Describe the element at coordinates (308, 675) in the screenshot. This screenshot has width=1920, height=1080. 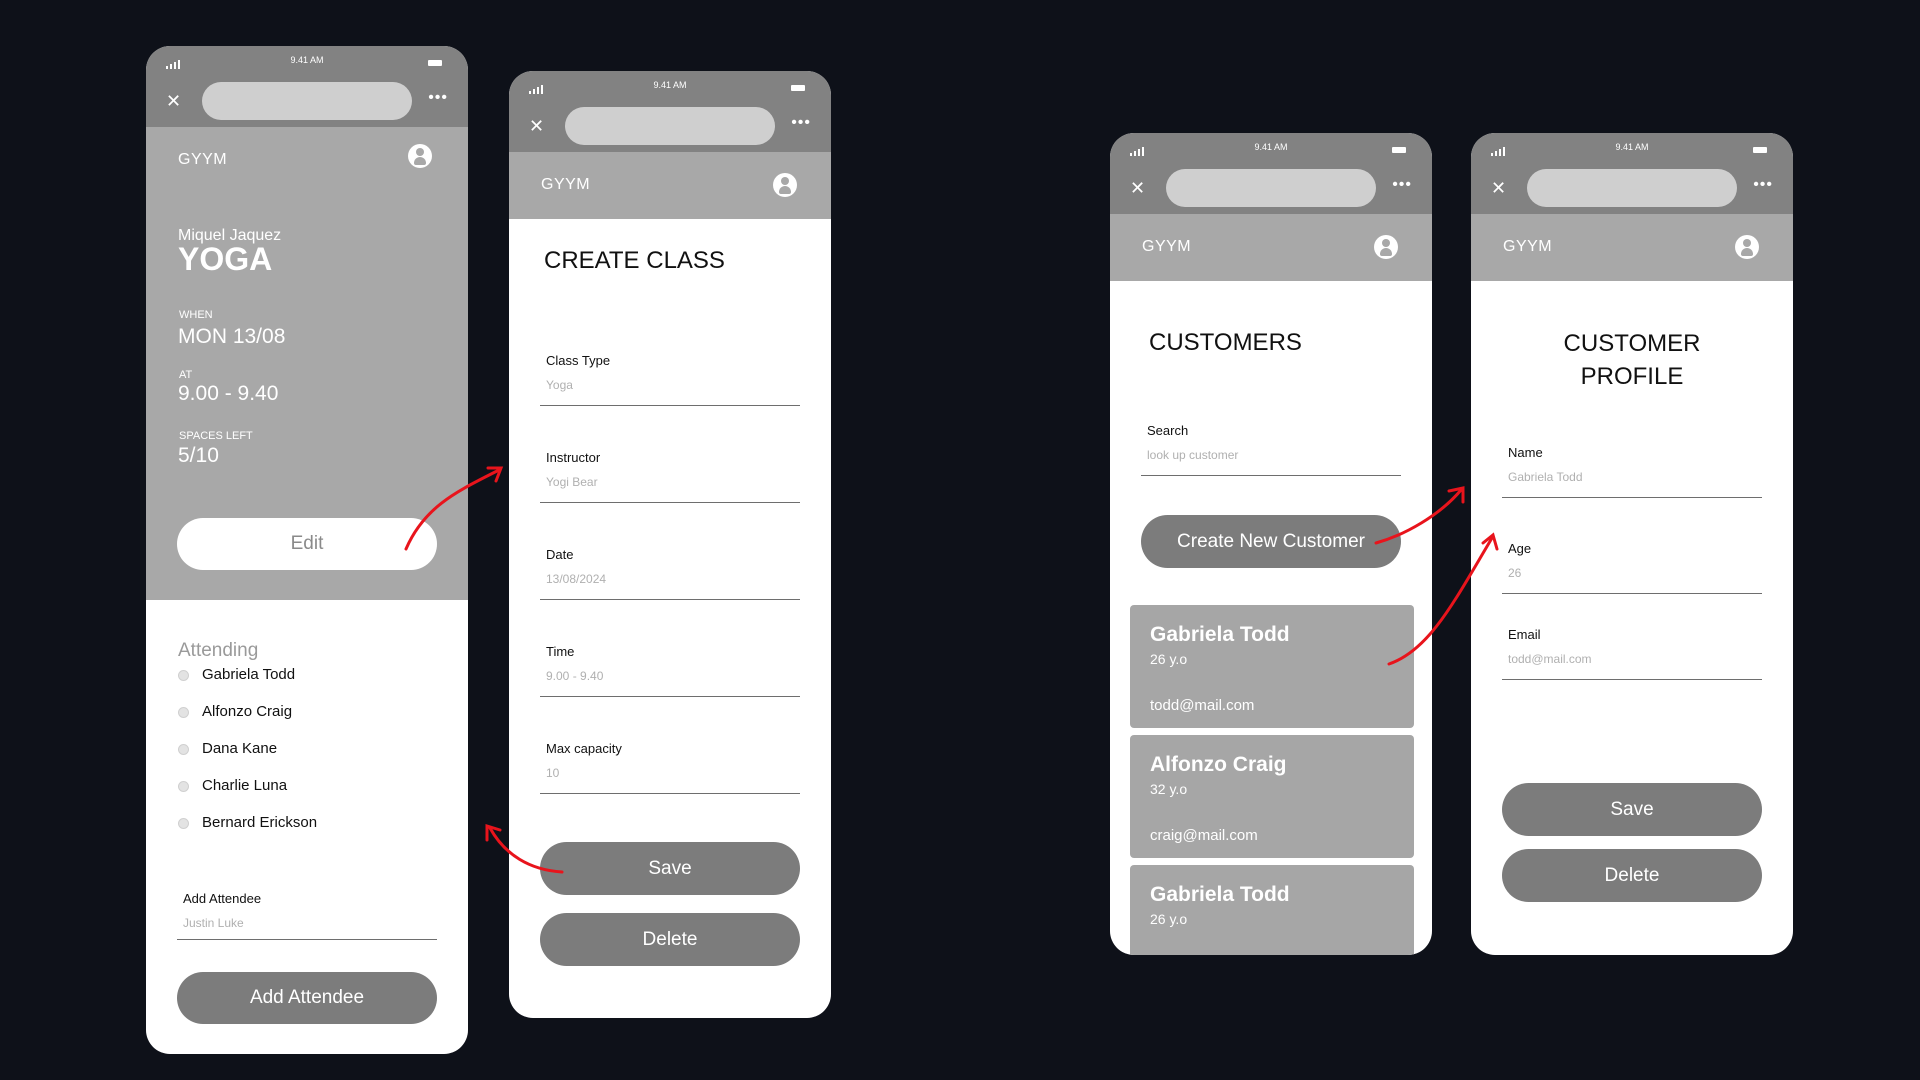
I see `attendee-list-item: Gabriela Todd` at that location.